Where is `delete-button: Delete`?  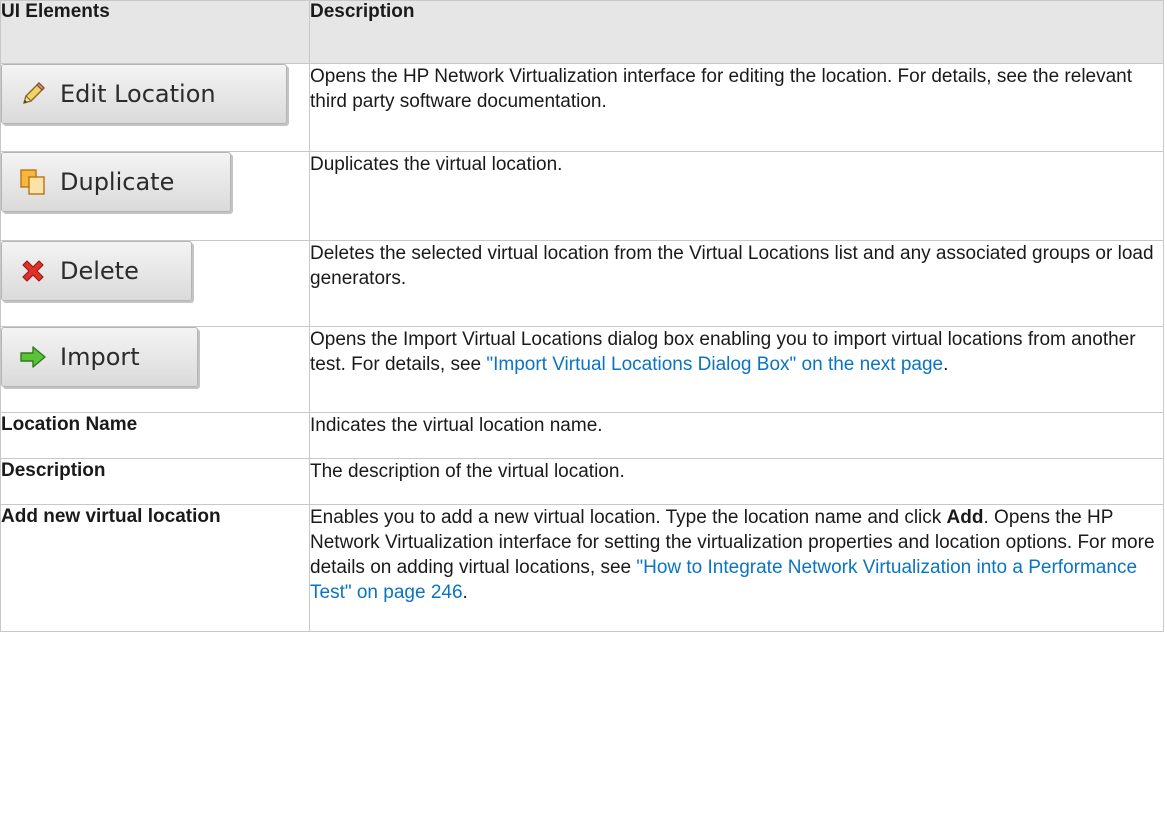
delete-button: Delete is located at coordinates (96, 271).